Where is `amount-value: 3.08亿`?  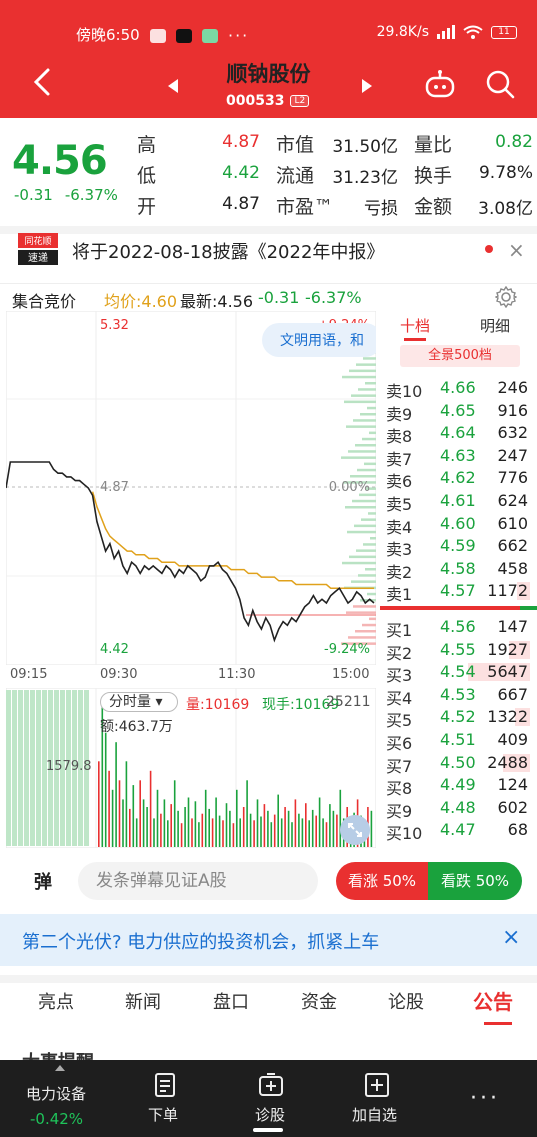 amount-value: 3.08亿 is located at coordinates (505, 209).